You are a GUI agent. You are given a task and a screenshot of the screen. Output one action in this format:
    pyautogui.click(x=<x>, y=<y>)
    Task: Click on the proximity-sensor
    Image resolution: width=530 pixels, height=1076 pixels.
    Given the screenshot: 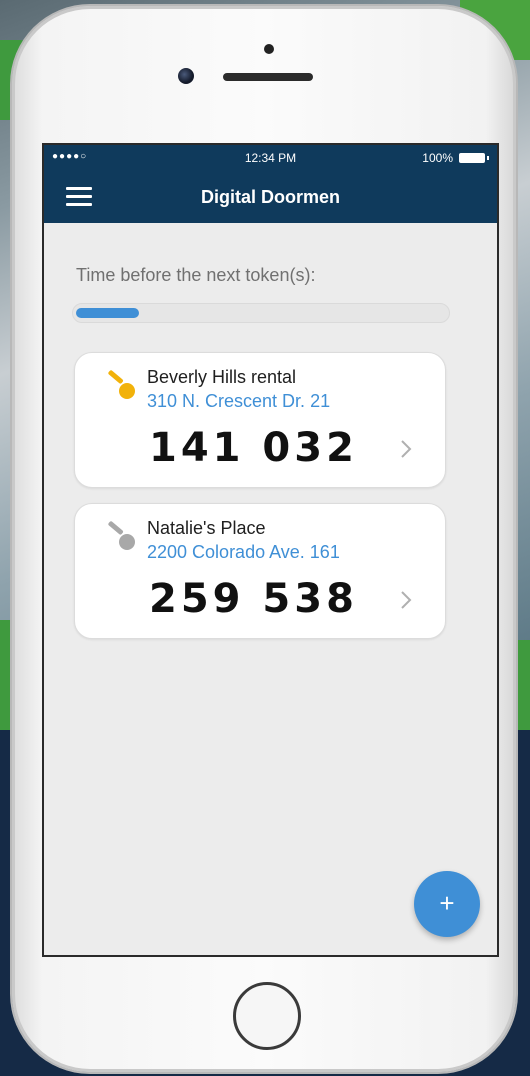 What is the action you would take?
    pyautogui.click(x=269, y=49)
    